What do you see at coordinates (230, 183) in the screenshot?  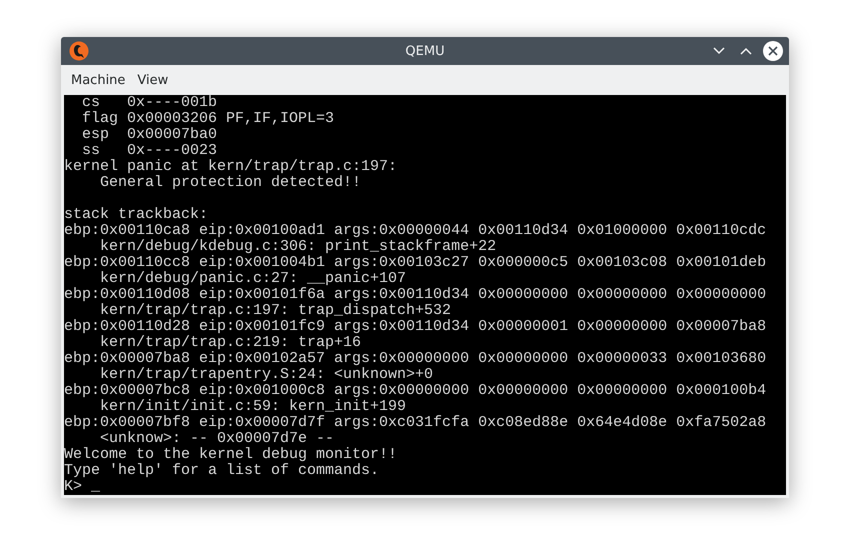 I see `terminal-line: General protection detected!!` at bounding box center [230, 183].